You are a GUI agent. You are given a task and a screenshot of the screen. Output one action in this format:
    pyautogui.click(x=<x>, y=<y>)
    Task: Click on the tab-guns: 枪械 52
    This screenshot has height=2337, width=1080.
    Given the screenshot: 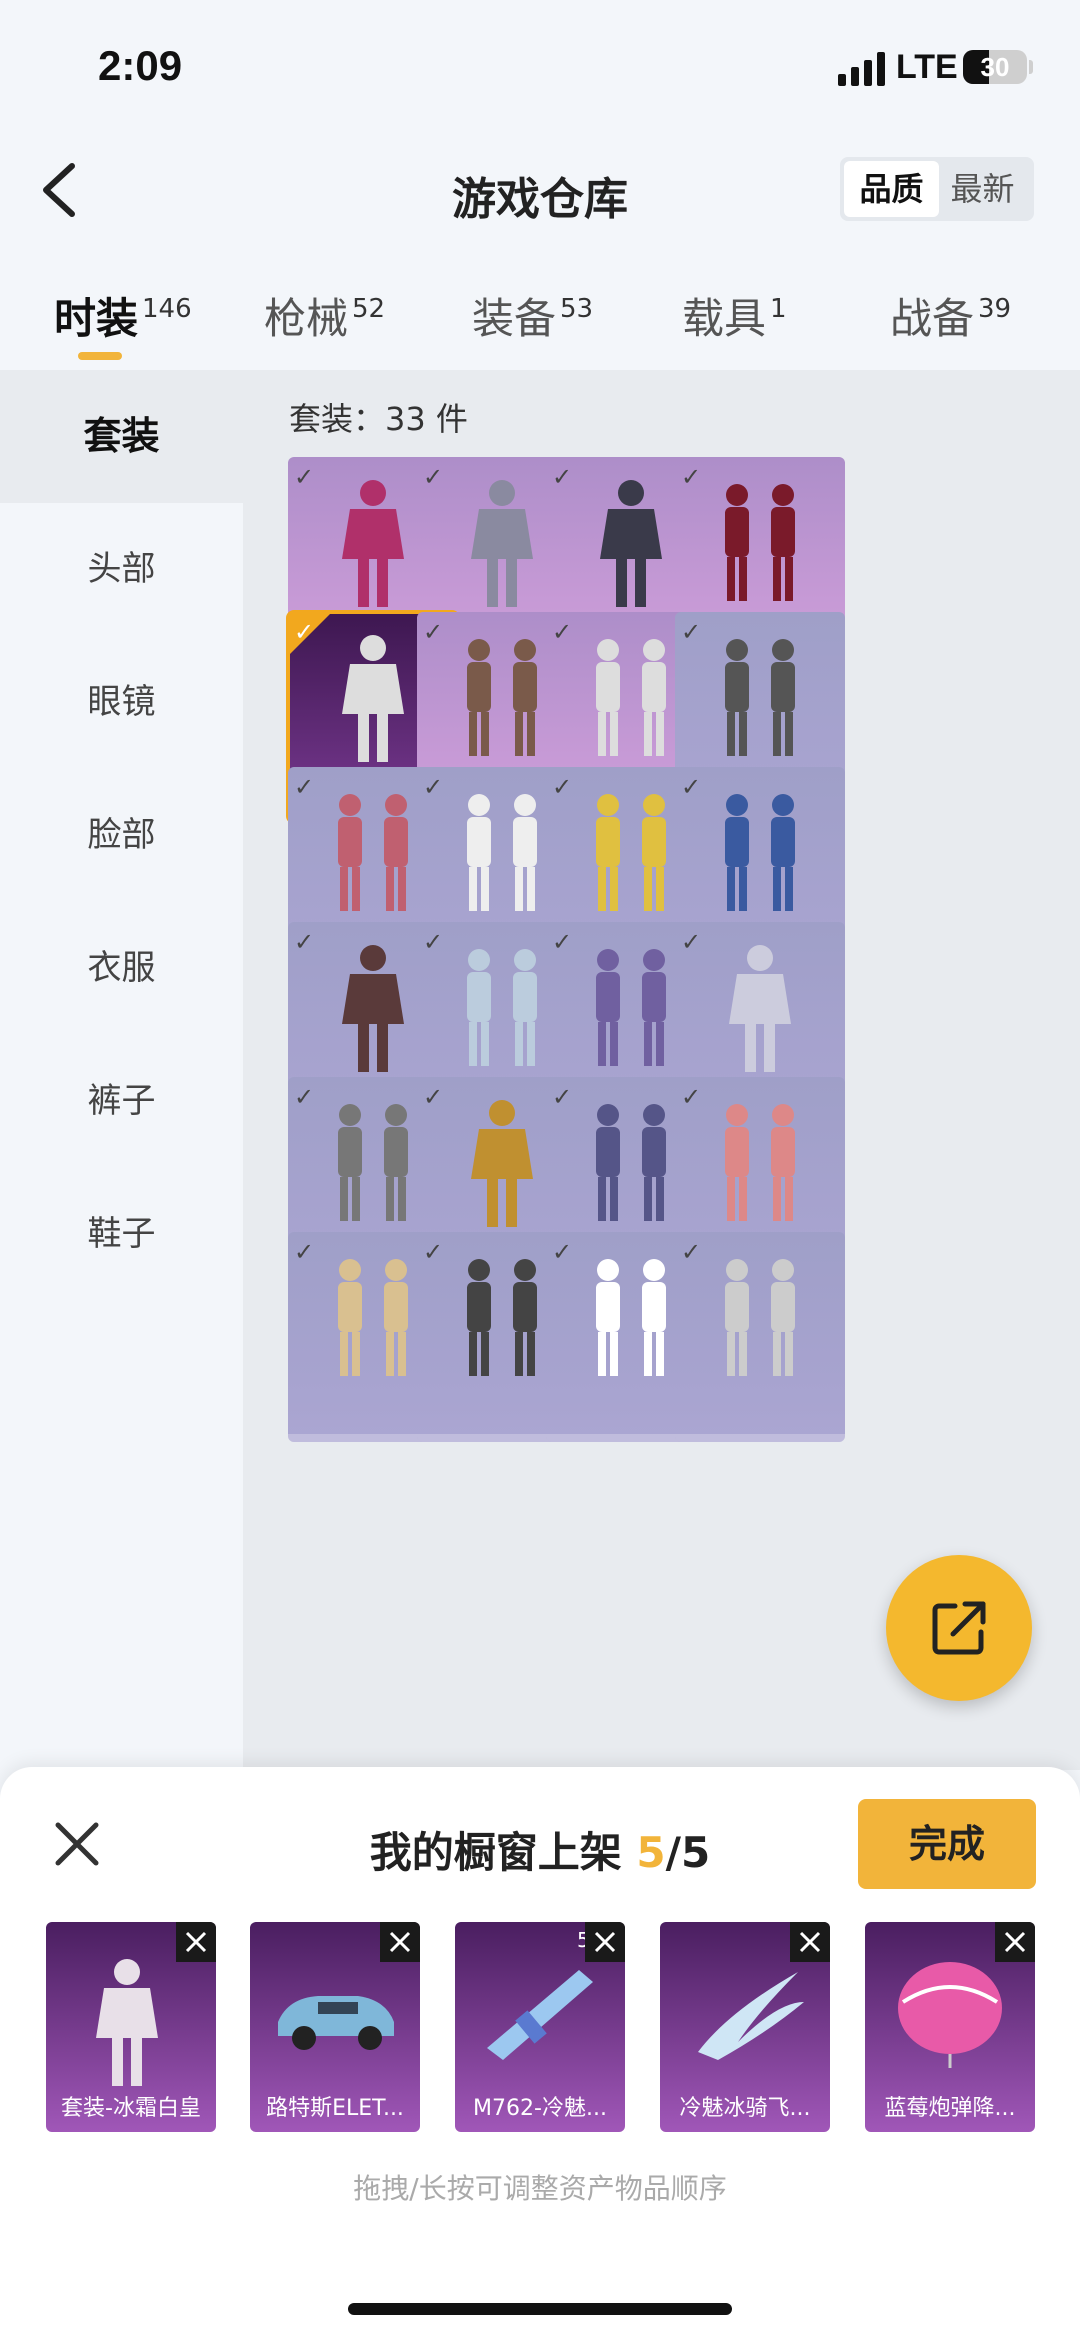 What is the action you would take?
    pyautogui.click(x=324, y=315)
    